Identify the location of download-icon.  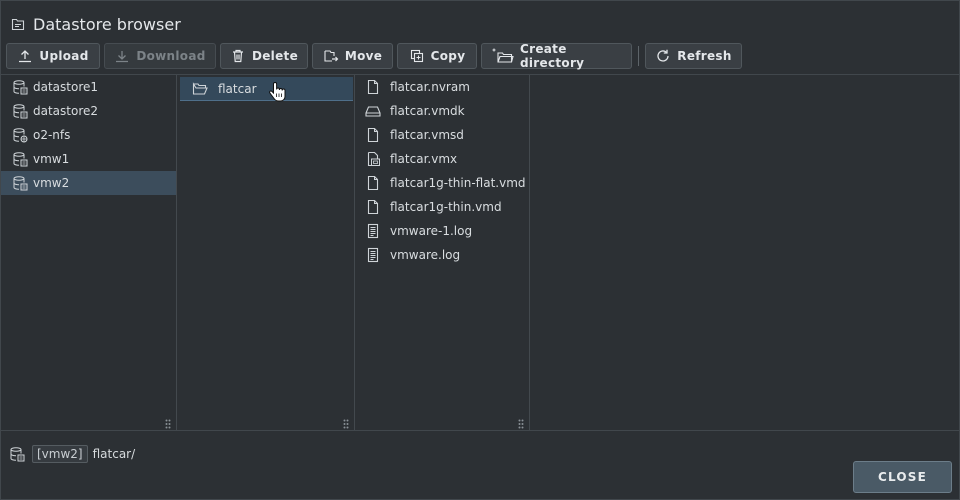
(122, 56).